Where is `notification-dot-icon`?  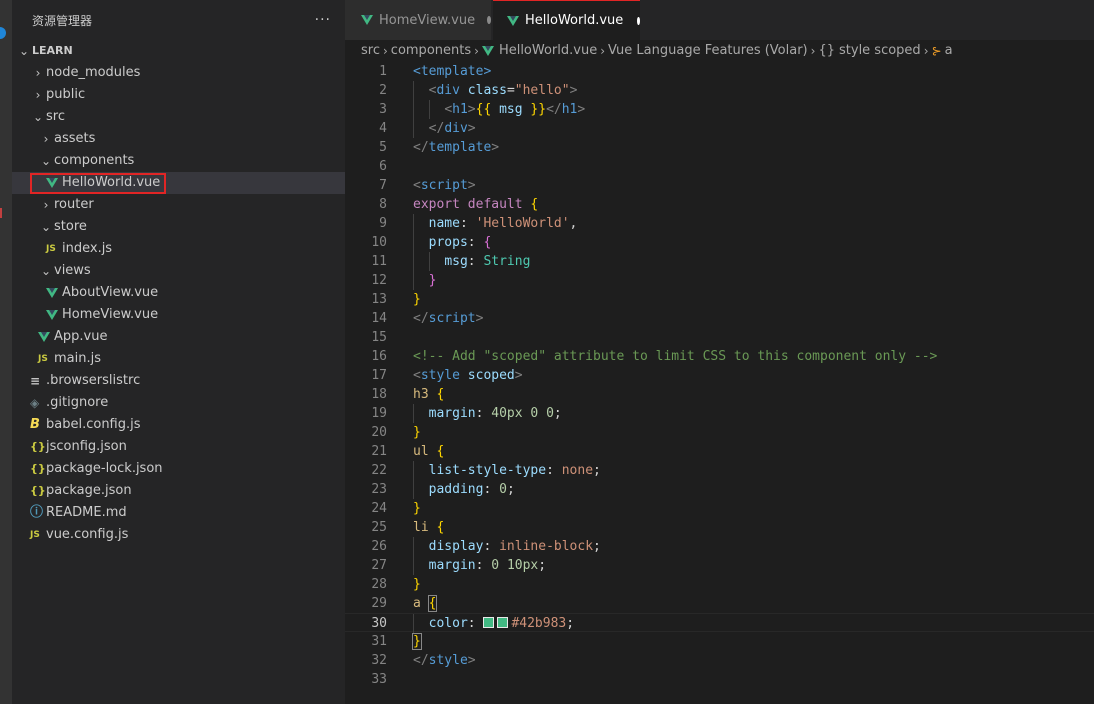
notification-dot-icon is located at coordinates (3, 33).